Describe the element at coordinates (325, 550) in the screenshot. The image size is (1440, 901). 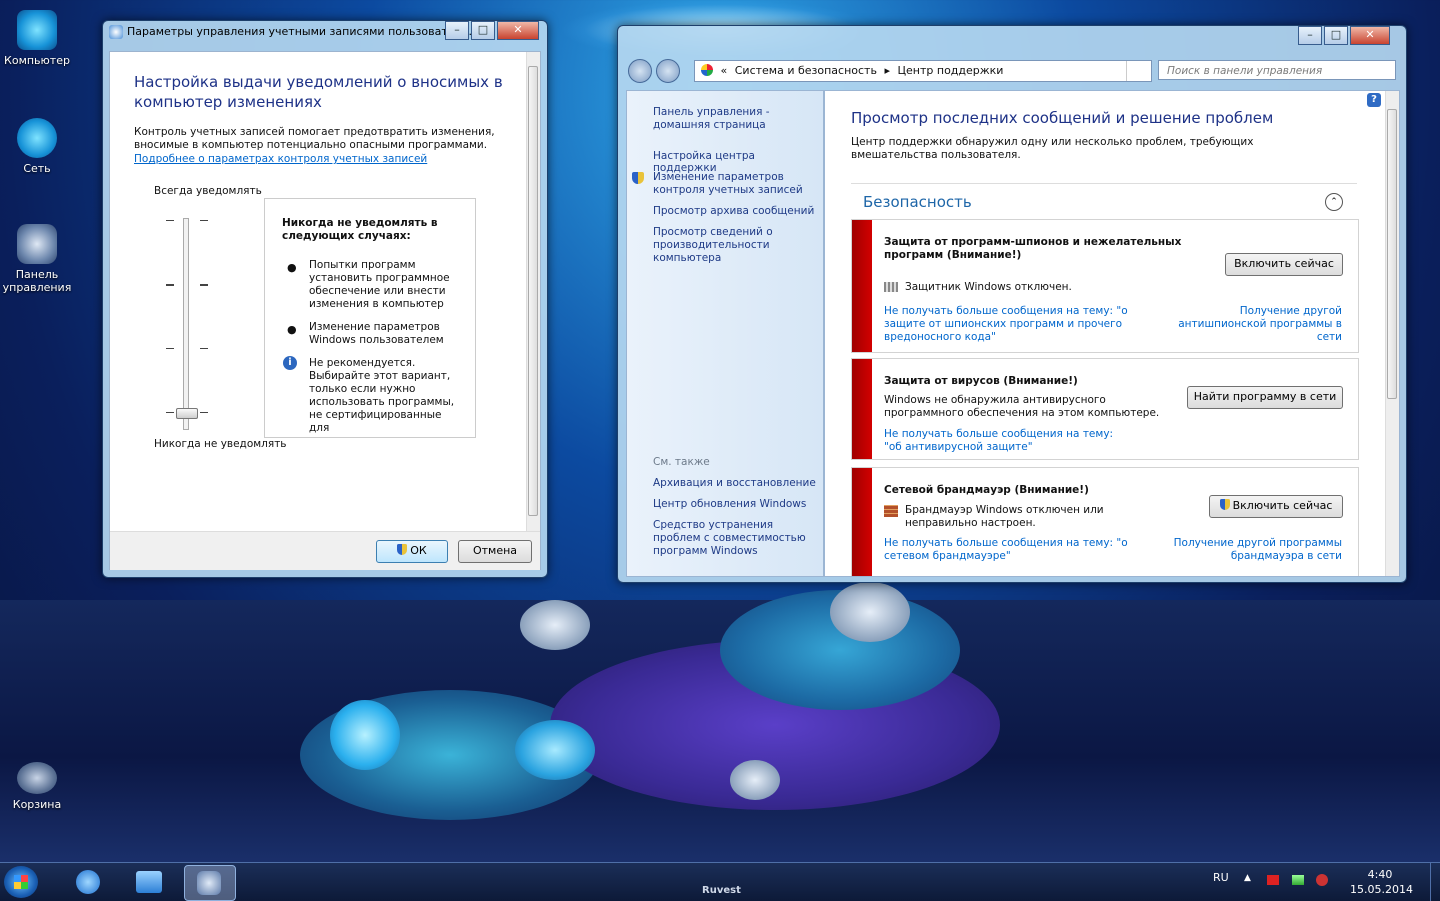
I see `uac-footer: ОК Отмена` at that location.